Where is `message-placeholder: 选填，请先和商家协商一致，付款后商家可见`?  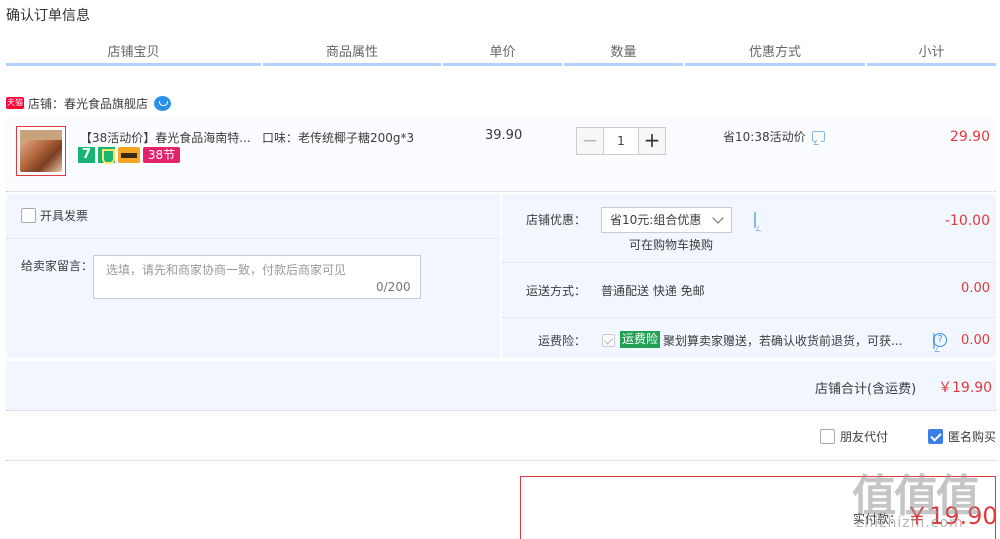 message-placeholder: 选填，请先和商家协商一致，付款后商家可见 is located at coordinates (226, 270).